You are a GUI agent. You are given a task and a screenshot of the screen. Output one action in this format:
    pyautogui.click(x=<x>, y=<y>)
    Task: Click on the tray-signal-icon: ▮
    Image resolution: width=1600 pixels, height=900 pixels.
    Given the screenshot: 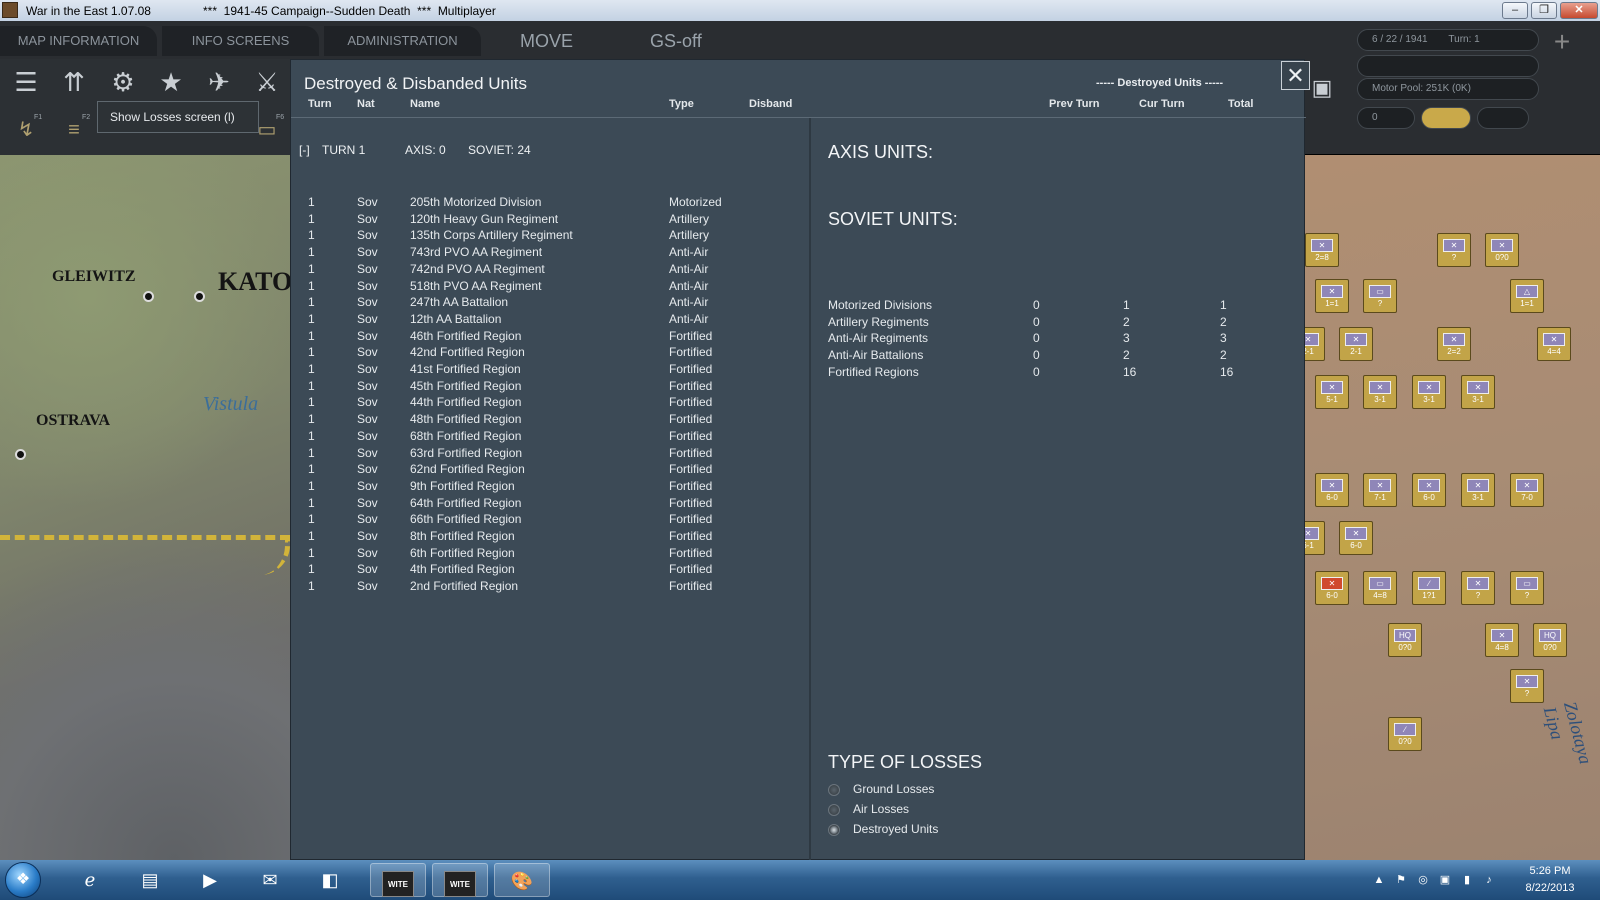 What is the action you would take?
    pyautogui.click(x=1467, y=880)
    